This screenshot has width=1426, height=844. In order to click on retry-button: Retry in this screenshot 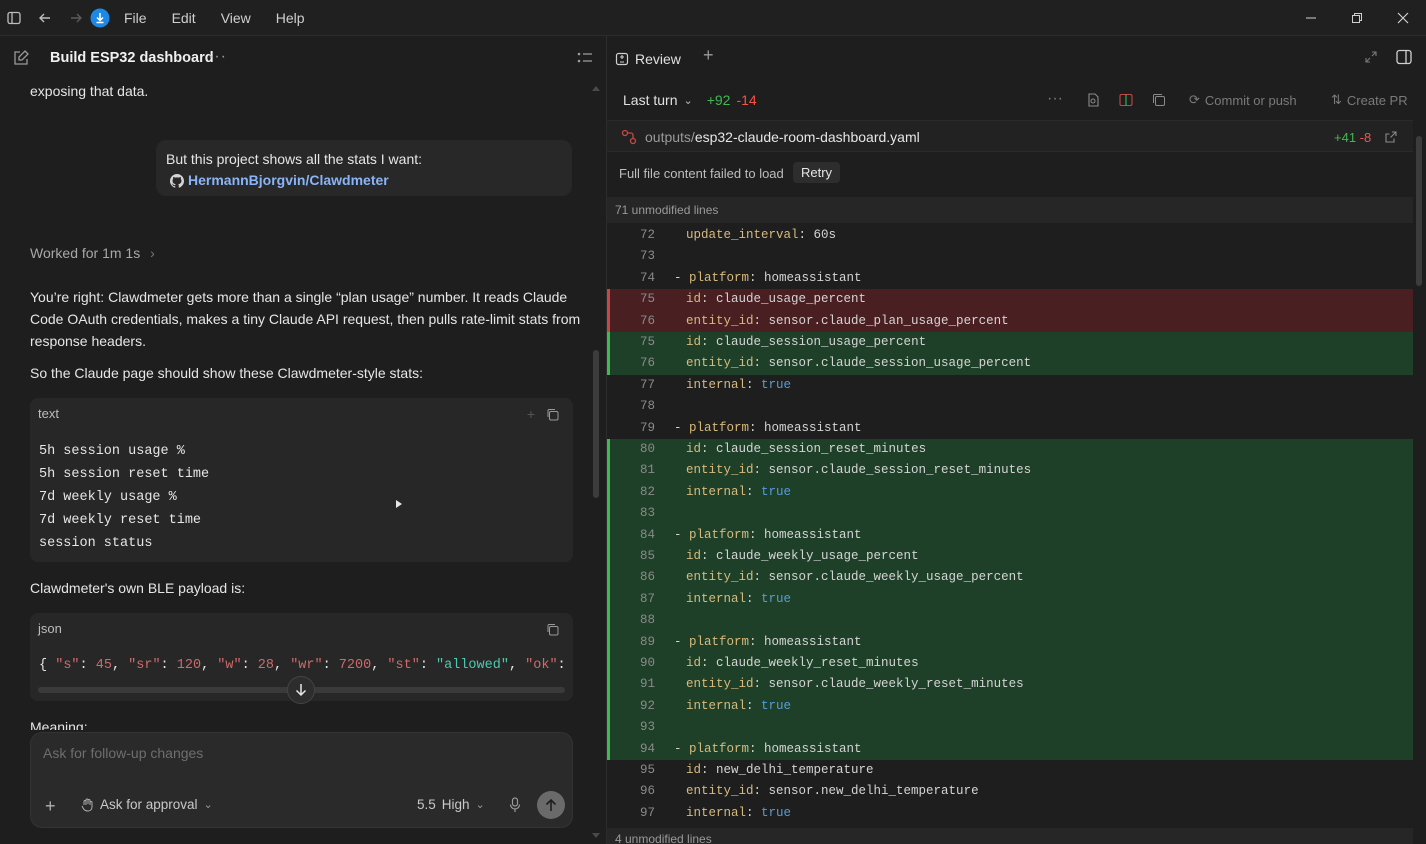, I will do `click(817, 172)`.